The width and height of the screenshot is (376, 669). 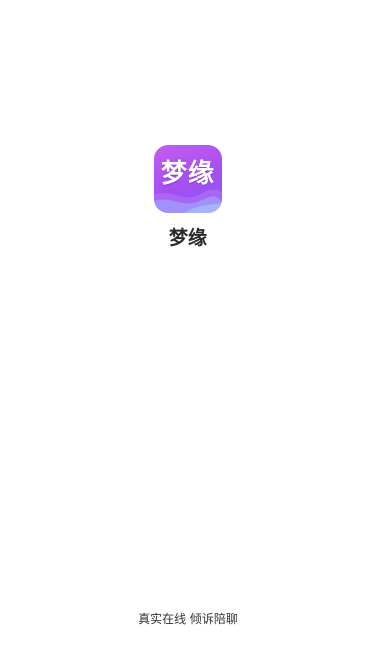 What do you see at coordinates (188, 619) in the screenshot?
I see `footer-slogan: 真实在线 倾诉陪聊` at bounding box center [188, 619].